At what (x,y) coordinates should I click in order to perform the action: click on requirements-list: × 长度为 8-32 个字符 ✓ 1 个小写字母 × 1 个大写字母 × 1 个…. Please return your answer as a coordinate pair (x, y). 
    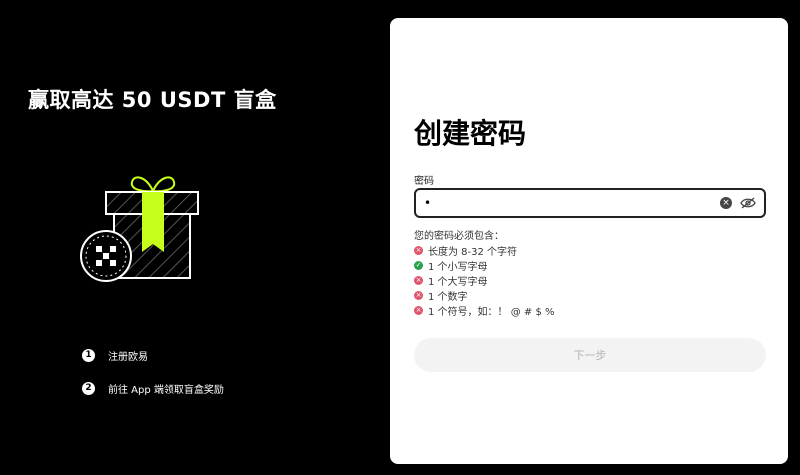
    Looking at the image, I should click on (484, 280).